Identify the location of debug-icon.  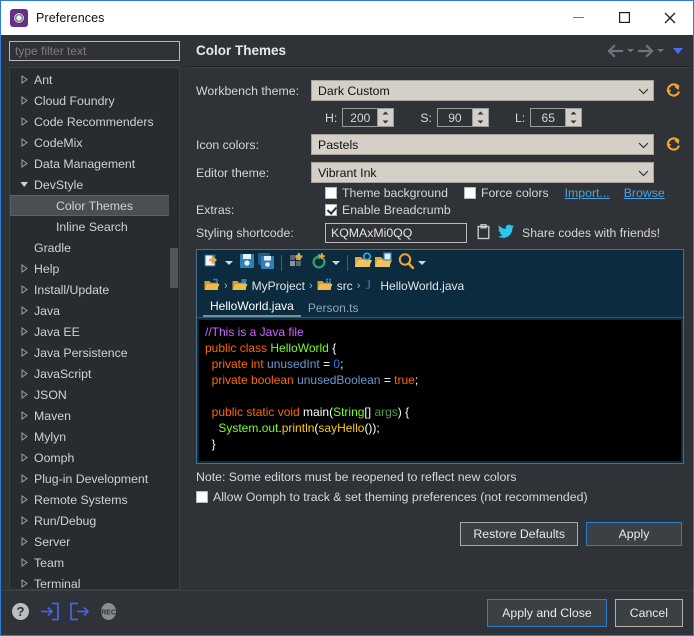
(320, 262).